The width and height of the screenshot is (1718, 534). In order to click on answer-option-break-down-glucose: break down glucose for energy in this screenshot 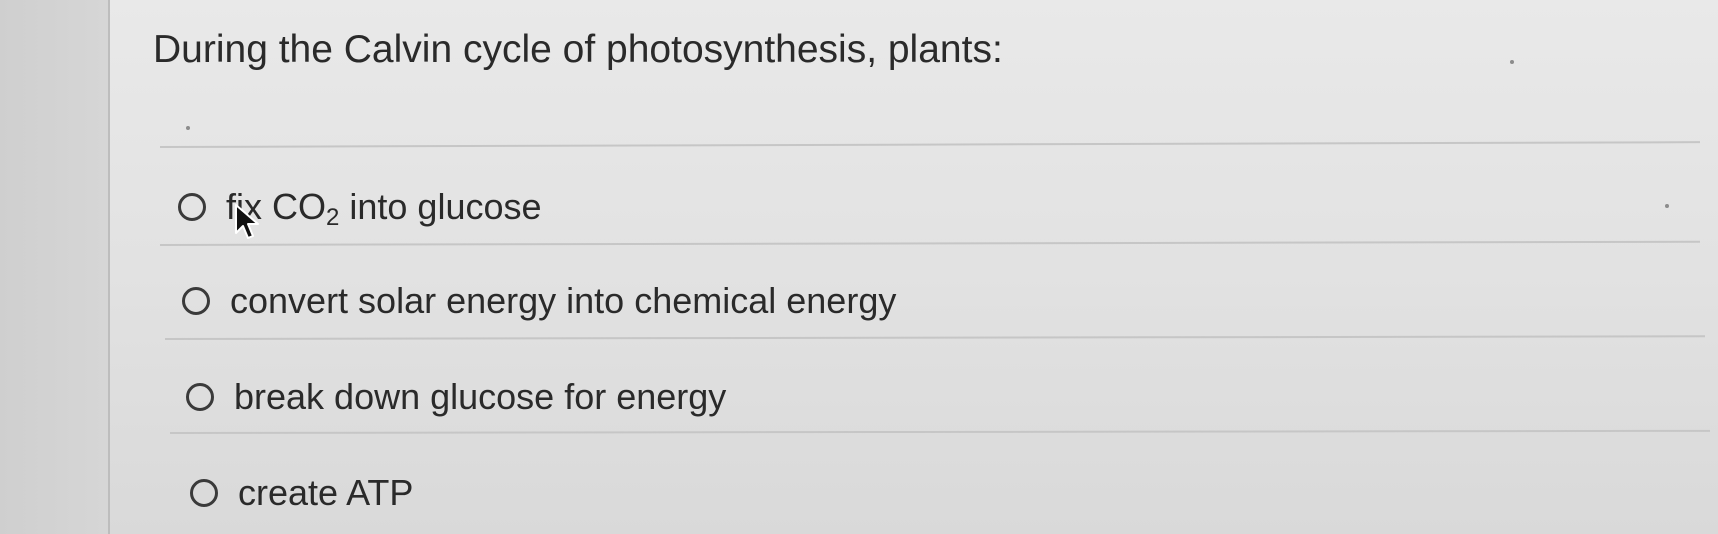, I will do `click(456, 397)`.